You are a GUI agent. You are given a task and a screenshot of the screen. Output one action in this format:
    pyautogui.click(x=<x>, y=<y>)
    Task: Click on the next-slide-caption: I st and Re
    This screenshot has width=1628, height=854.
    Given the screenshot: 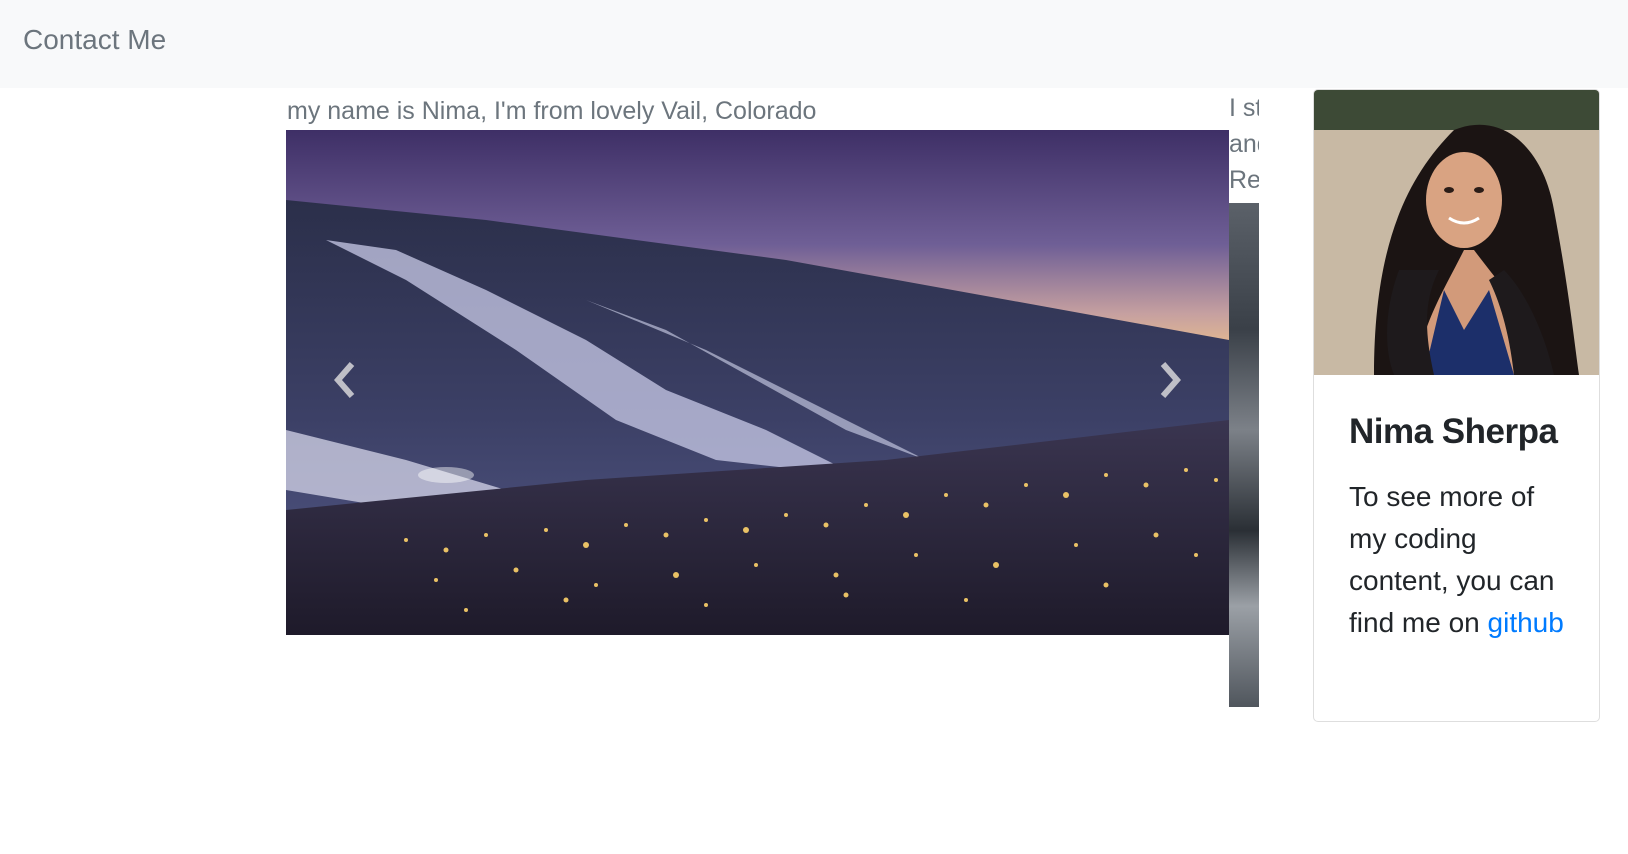 What is the action you would take?
    pyautogui.click(x=1244, y=145)
    